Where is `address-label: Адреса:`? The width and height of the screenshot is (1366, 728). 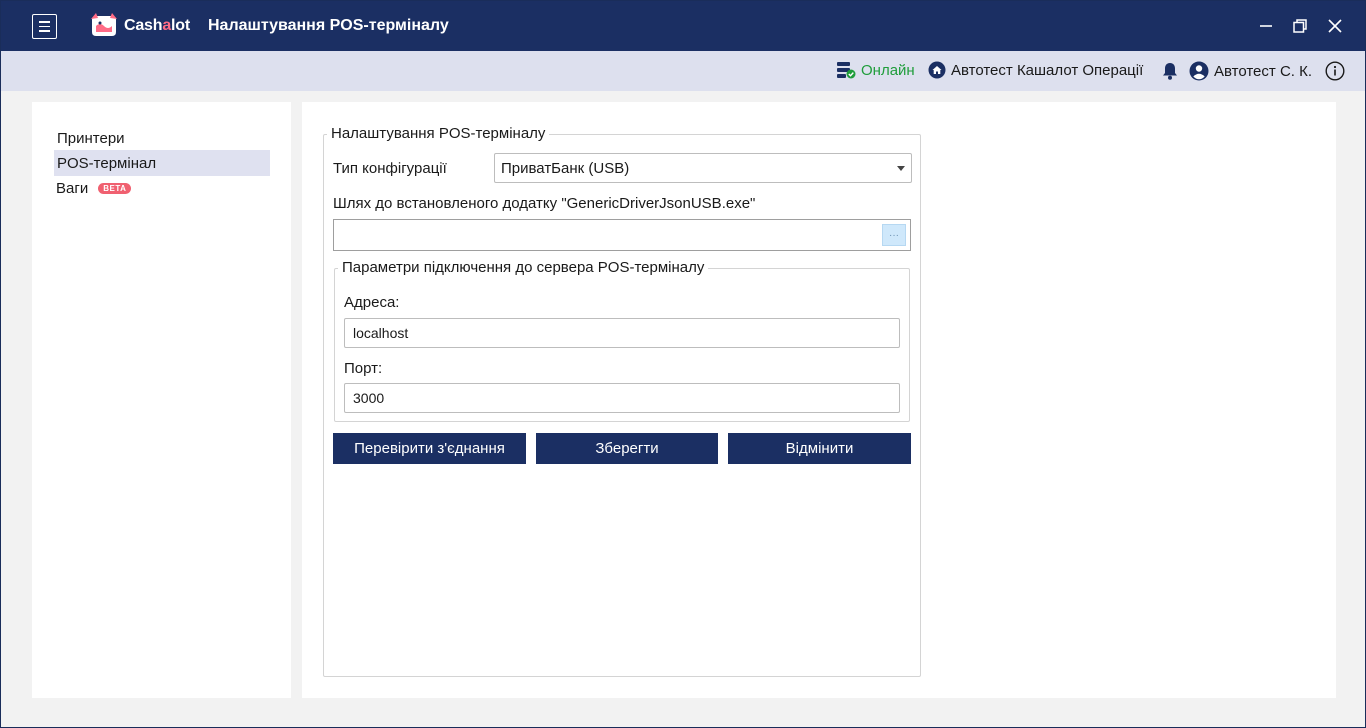
address-label: Адреса: is located at coordinates (372, 302).